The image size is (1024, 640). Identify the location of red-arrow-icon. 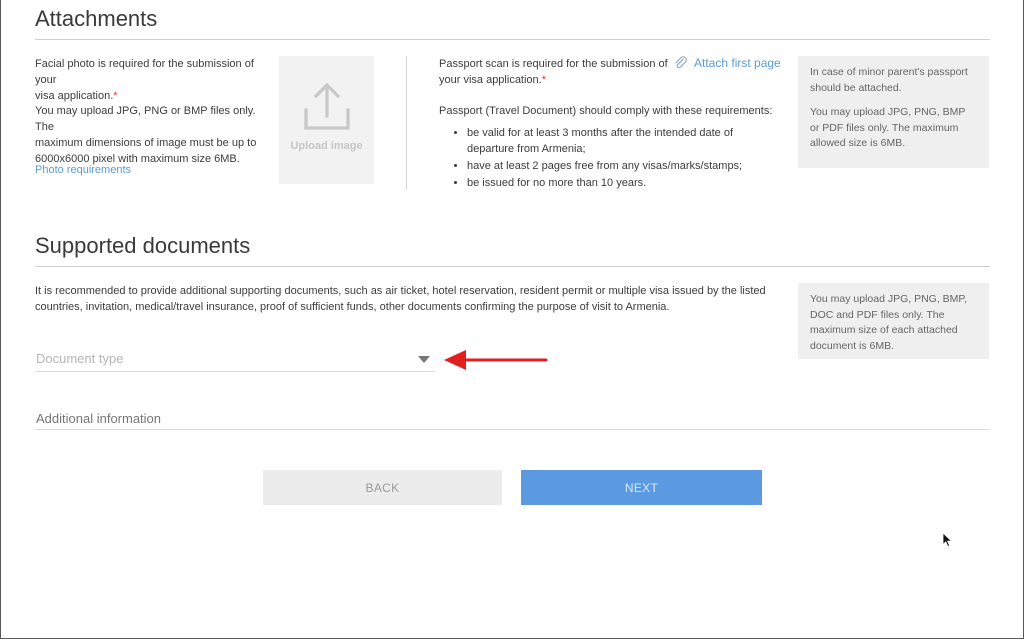
(496, 360).